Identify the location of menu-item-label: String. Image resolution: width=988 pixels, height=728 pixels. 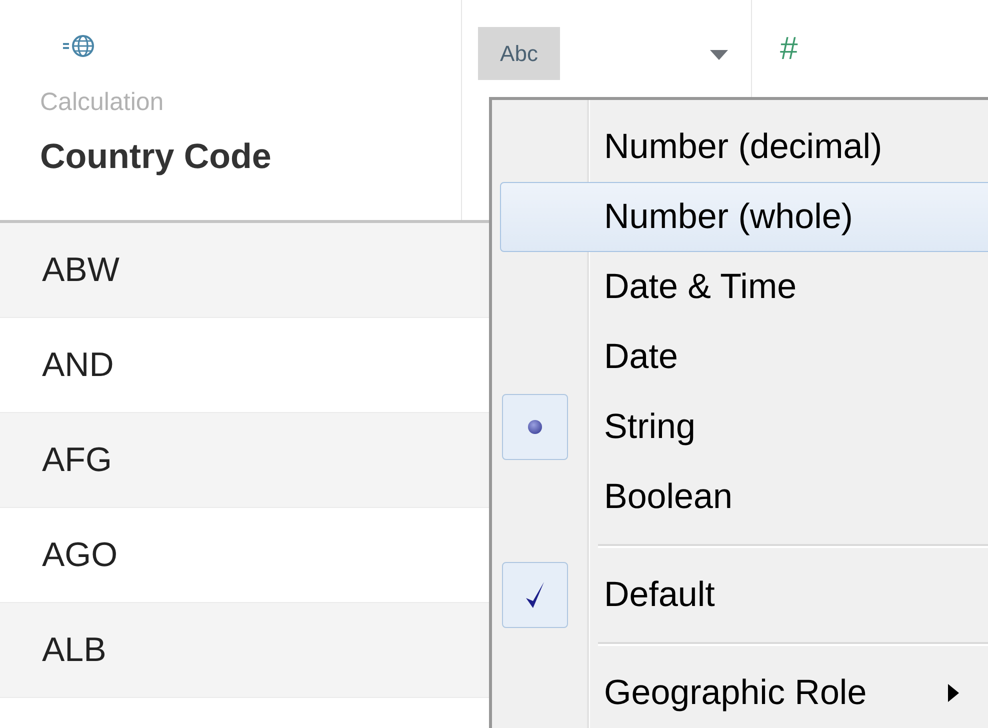
(650, 427).